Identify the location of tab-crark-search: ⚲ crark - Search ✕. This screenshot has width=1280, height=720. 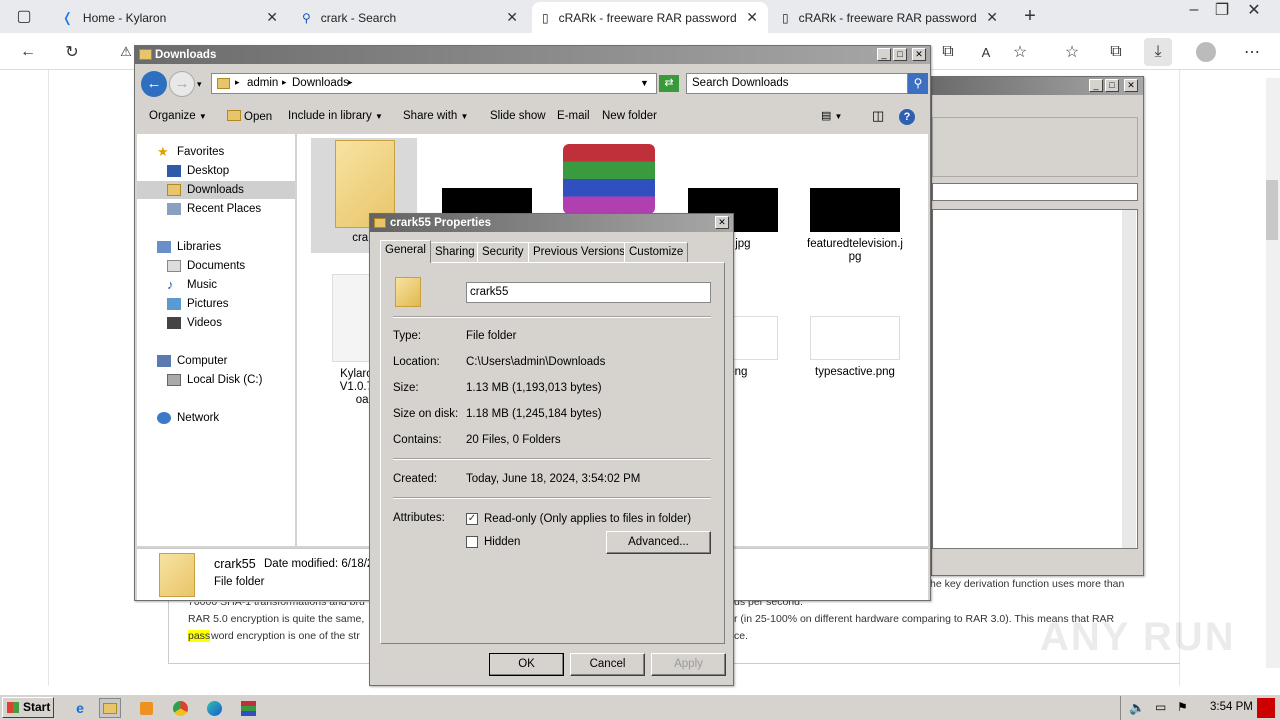
(410, 17).